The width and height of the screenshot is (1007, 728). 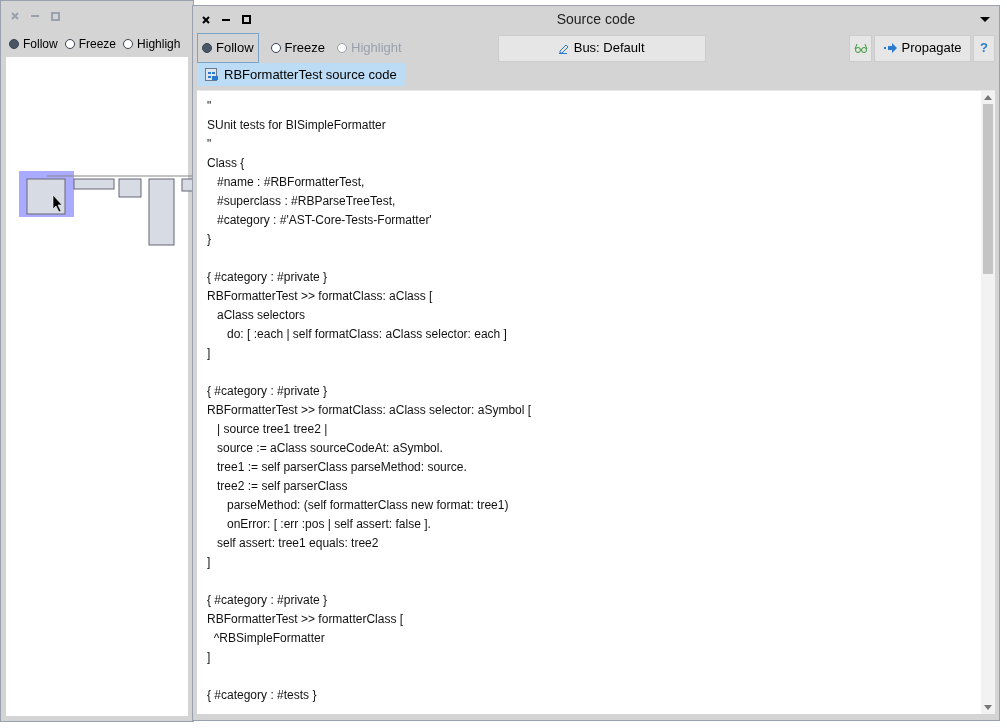 I want to click on maximize-icon, so click(x=246, y=19).